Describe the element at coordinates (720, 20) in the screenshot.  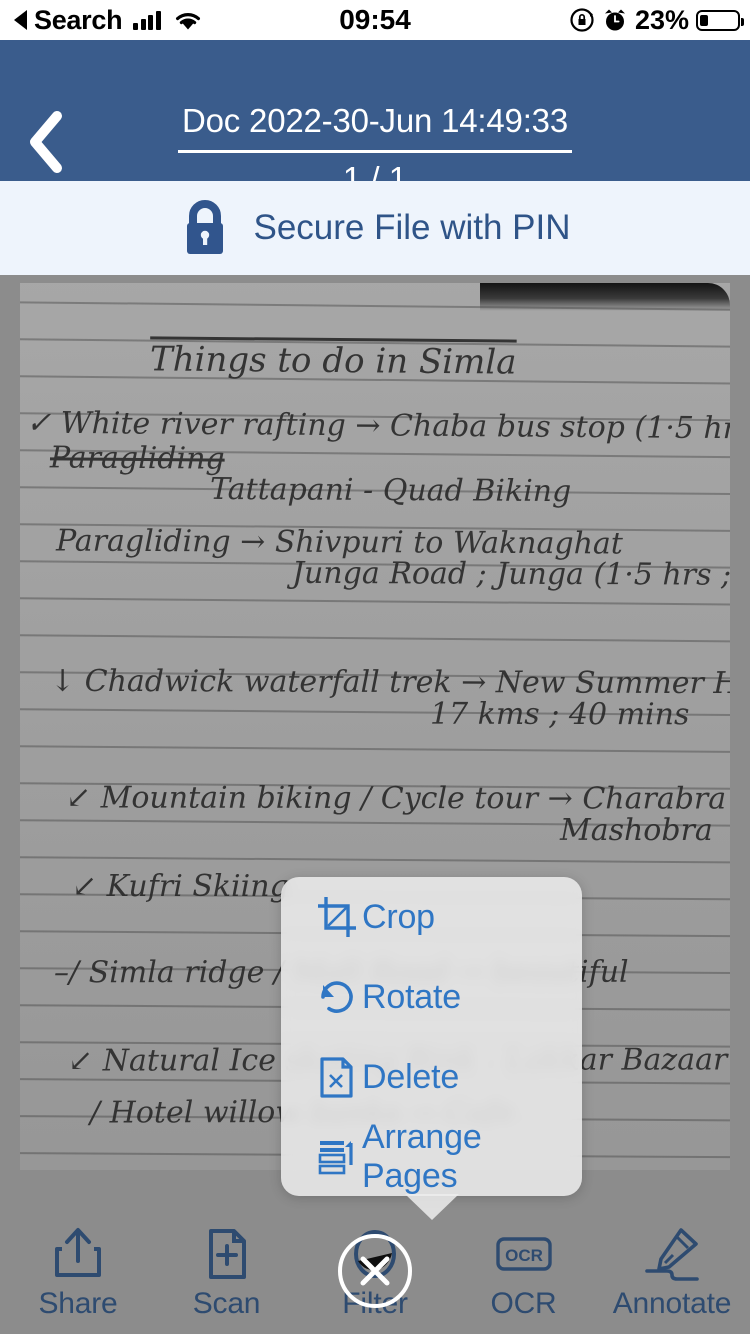
I see `battery-icon` at that location.